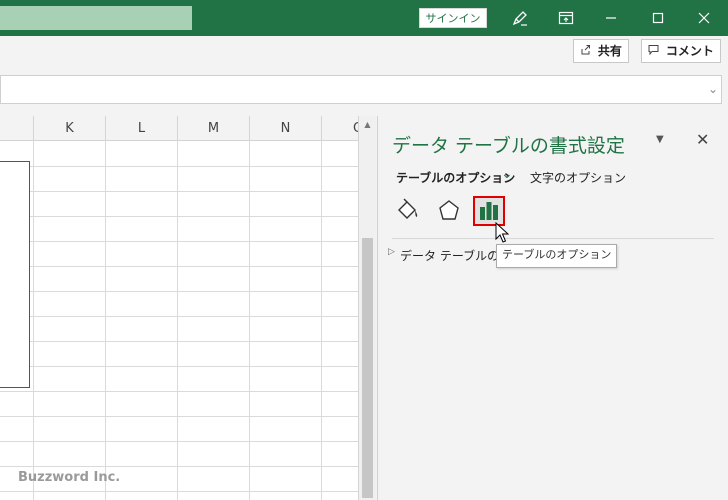  Describe the element at coordinates (660, 139) in the screenshot. I see `pane-options-icon: ▼` at that location.